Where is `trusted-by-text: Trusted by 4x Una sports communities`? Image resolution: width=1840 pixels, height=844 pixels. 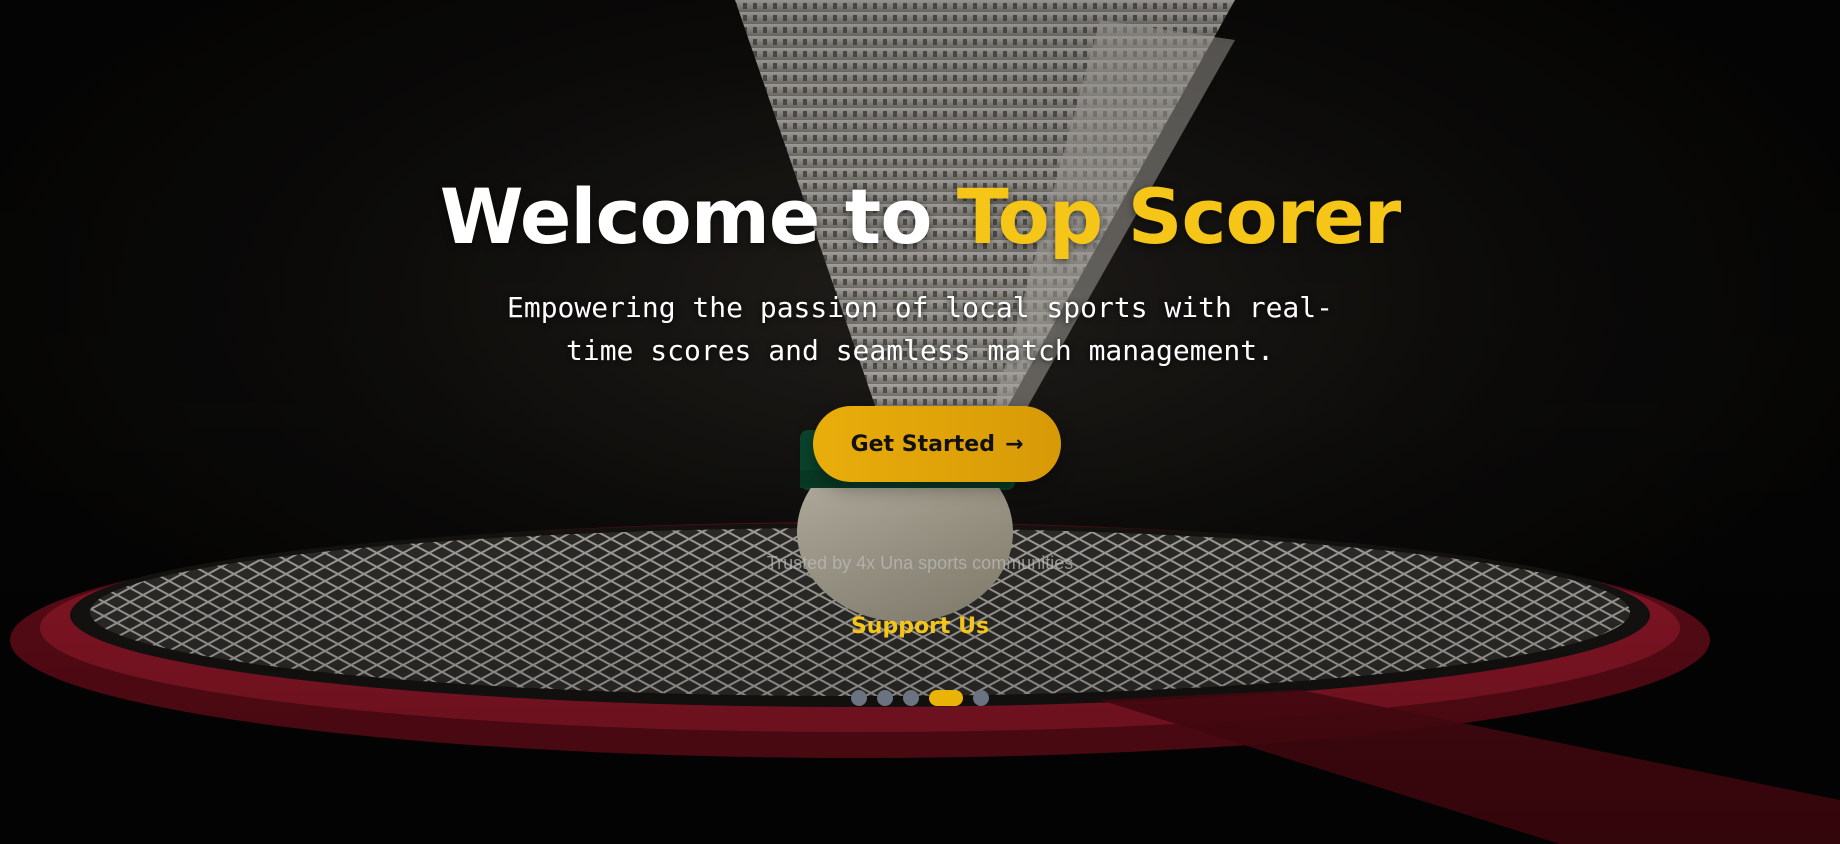 trusted-by-text: Trusted by 4x Una sports communities is located at coordinates (920, 563).